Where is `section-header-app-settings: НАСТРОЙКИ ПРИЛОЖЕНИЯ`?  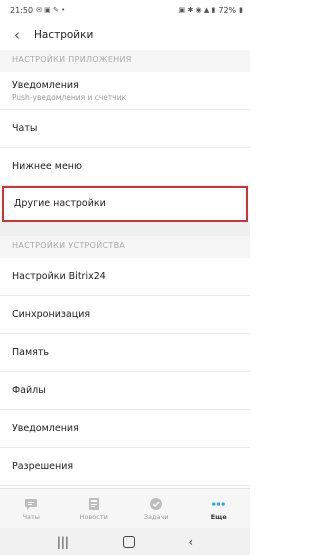 section-header-app-settings: НАСТРОЙКИ ПРИЛОЖЕНИЯ is located at coordinates (125, 61).